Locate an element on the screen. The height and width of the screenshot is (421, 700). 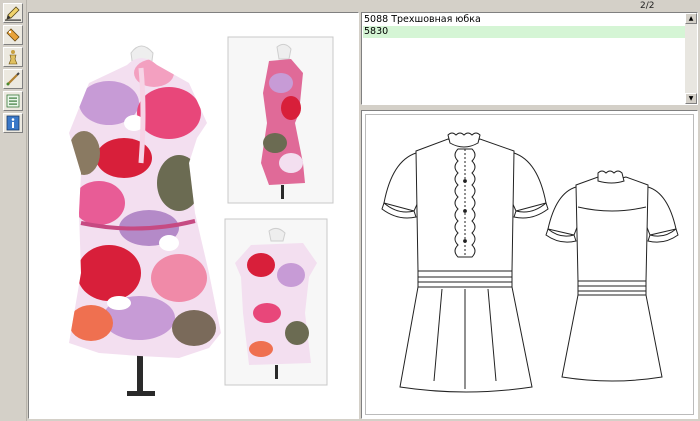
pencil-tool-button is located at coordinates (13, 13).